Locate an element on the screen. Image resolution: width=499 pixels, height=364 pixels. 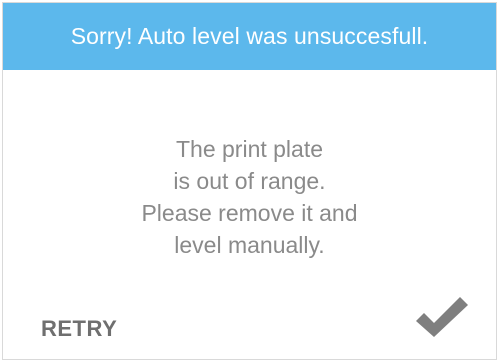
confirm-button is located at coordinates (442, 317).